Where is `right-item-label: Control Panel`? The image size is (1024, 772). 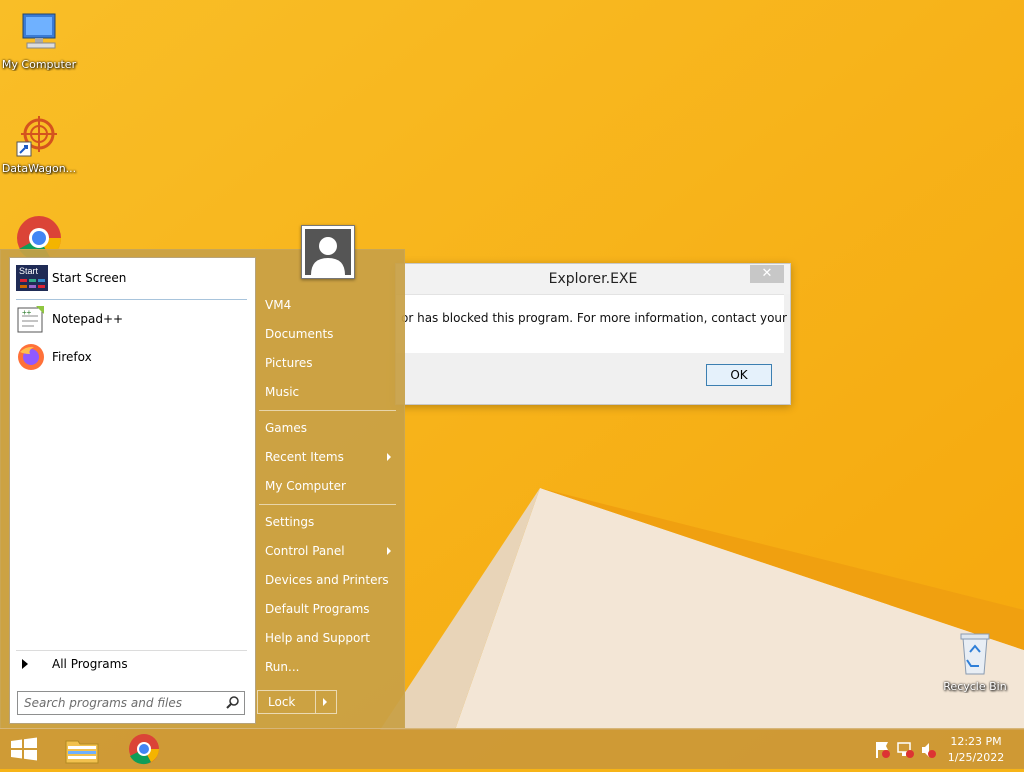 right-item-label: Control Panel is located at coordinates (305, 551).